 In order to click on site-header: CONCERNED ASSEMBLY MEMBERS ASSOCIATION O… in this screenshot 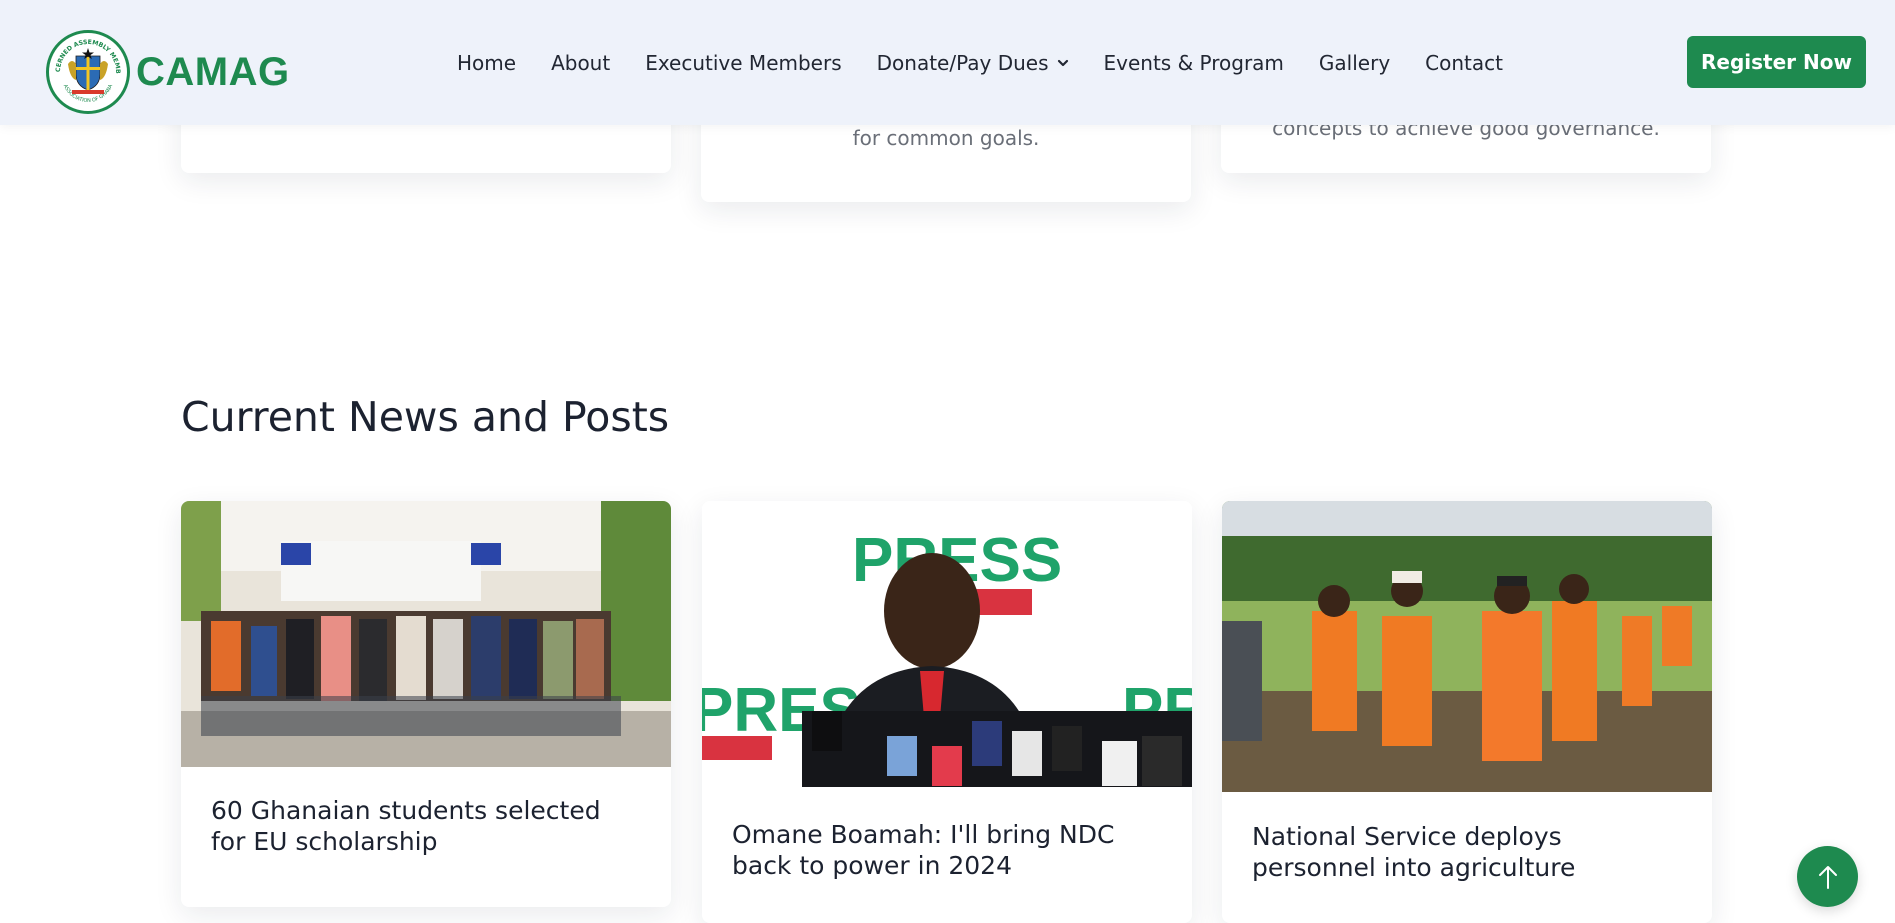, I will do `click(947, 62)`.